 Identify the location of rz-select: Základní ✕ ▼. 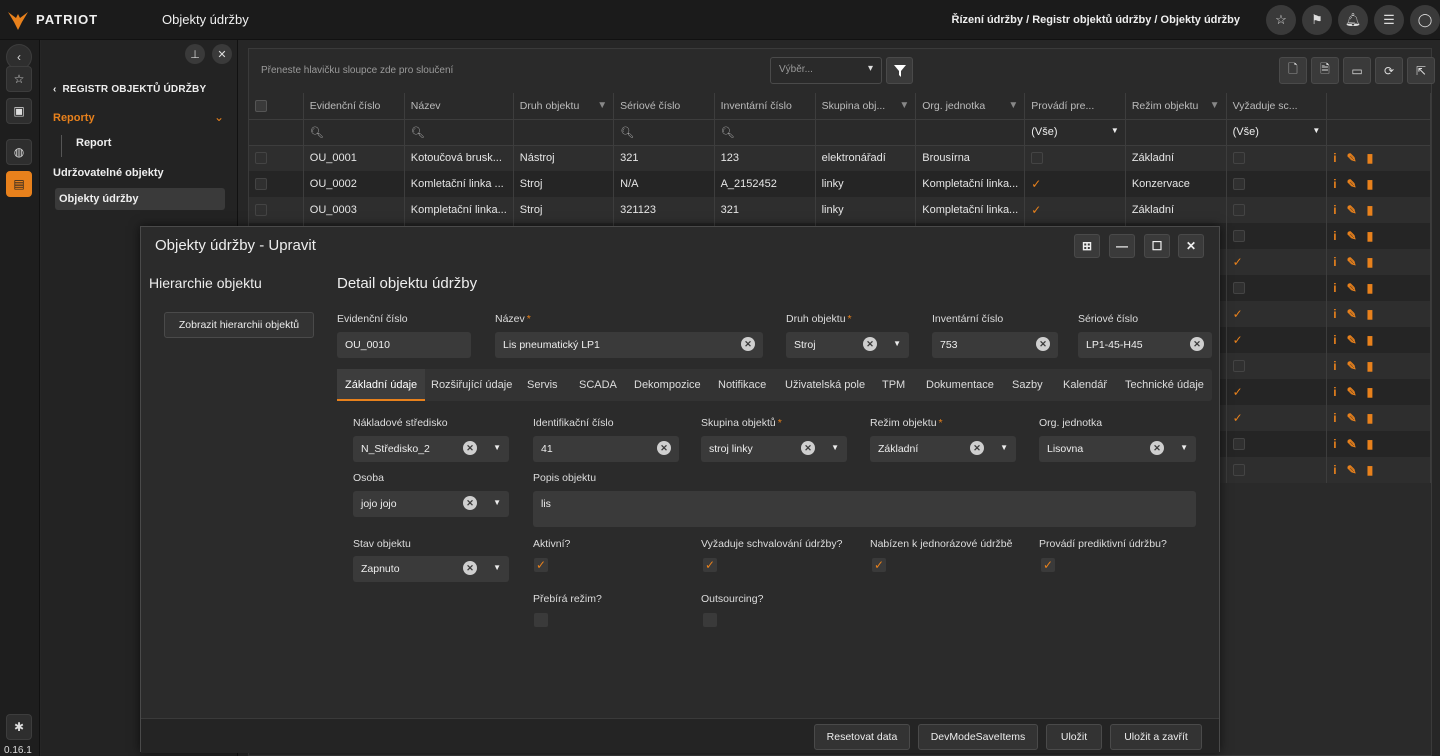
(943, 449).